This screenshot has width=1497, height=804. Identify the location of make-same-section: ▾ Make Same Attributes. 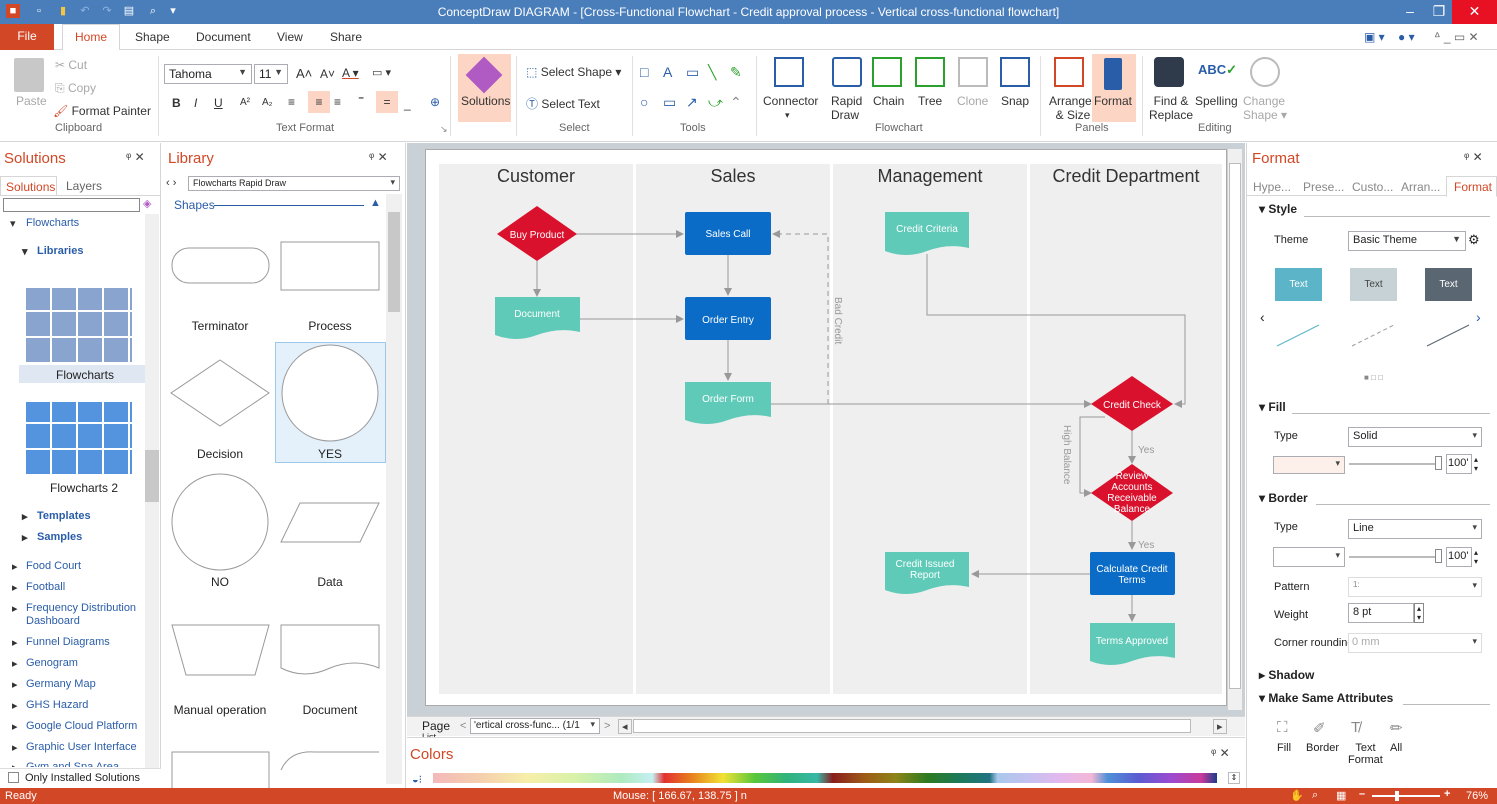
(1326, 698).